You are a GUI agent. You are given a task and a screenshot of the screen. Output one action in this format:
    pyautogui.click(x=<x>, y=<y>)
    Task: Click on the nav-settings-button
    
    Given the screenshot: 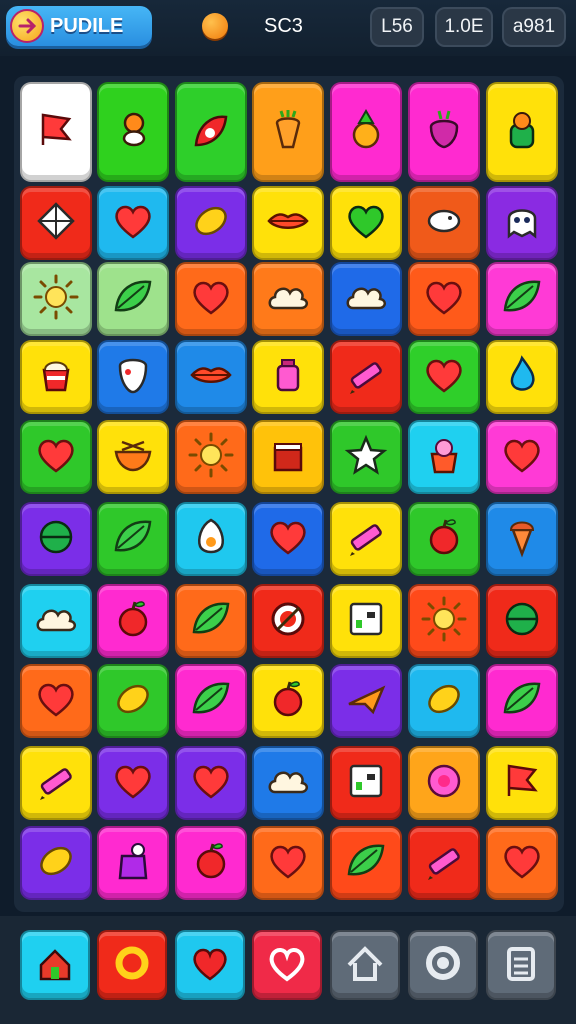 What is the action you would take?
    pyautogui.click(x=443, y=965)
    